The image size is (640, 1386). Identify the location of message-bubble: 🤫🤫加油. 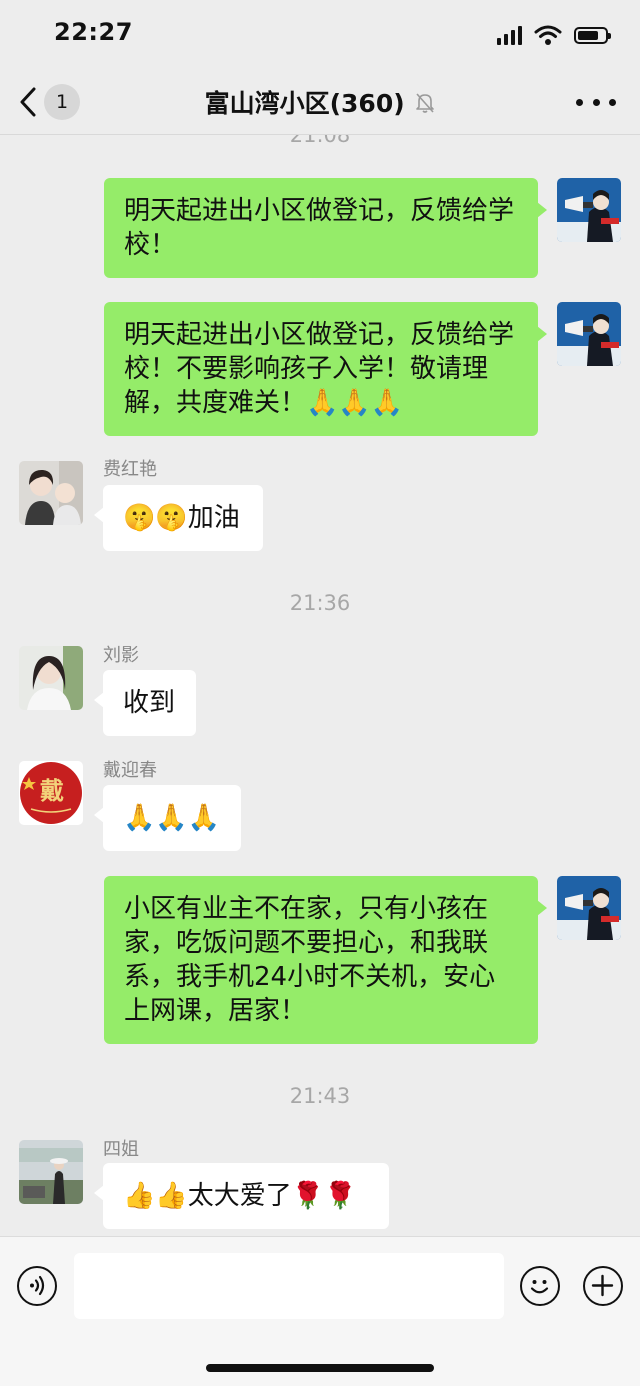
(178, 518).